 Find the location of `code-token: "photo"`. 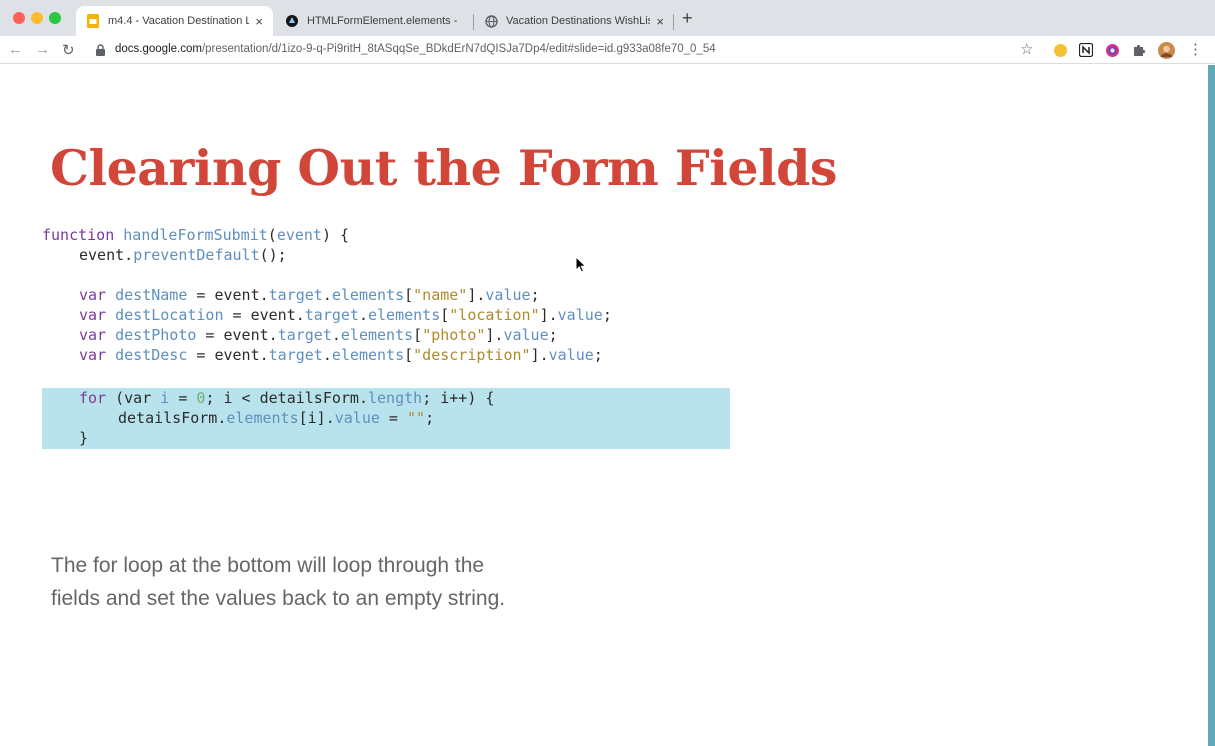

code-token: "photo" is located at coordinates (454, 335).